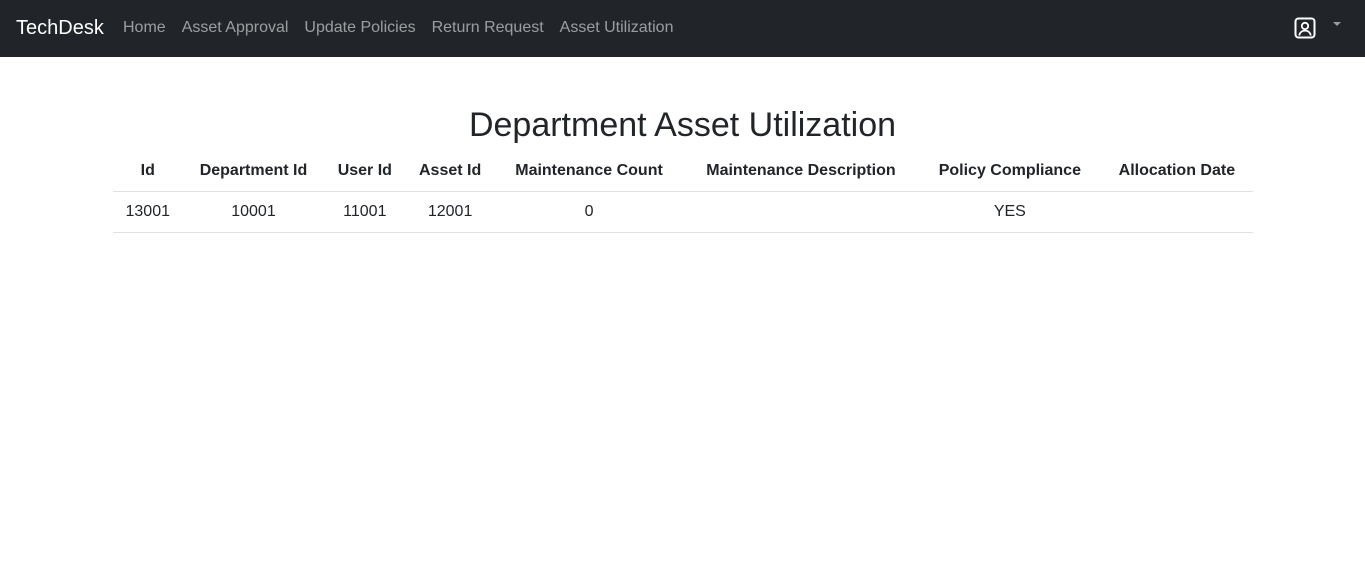 The image size is (1365, 578). Describe the element at coordinates (589, 171) in the screenshot. I see `column-header-maintenance-count: Maintenance Count` at that location.